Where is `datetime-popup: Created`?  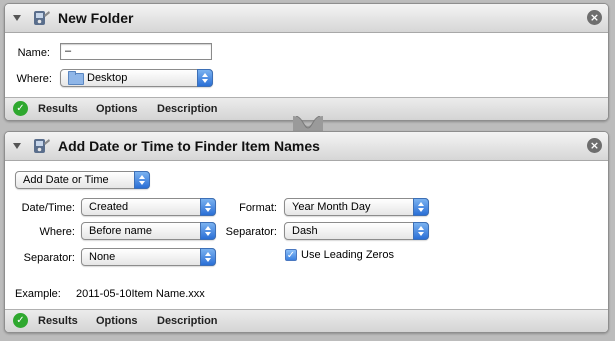
datetime-popup: Created is located at coordinates (148, 207).